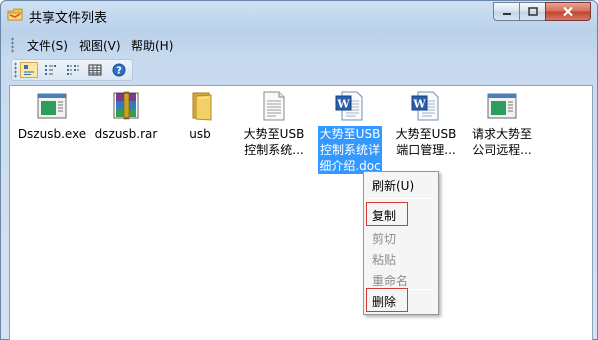 This screenshot has height=340, width=598. Describe the element at coordinates (384, 259) in the screenshot. I see `menu-item-paste: 粘贴` at that location.